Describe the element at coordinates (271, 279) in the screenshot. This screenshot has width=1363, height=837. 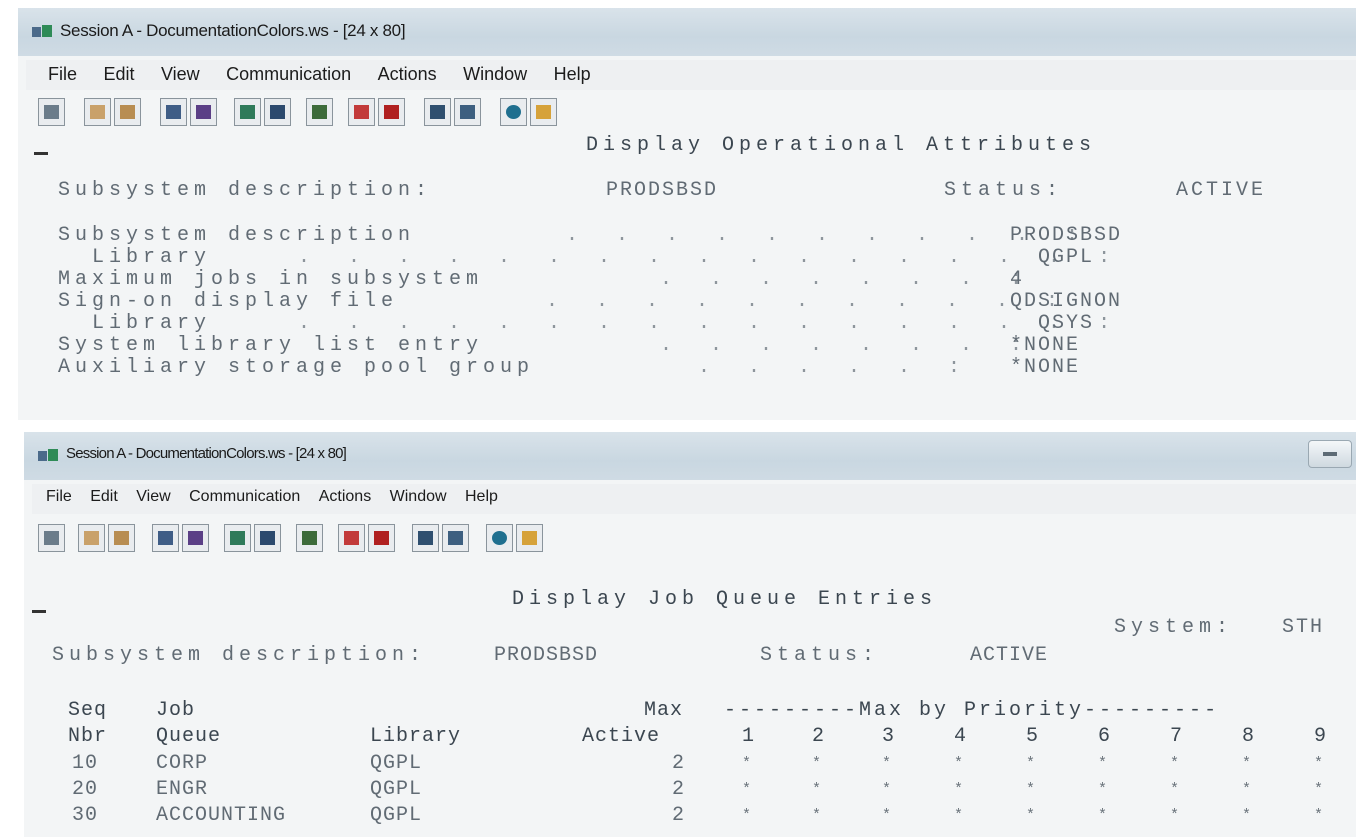
I see `attr-label: Maximum jobs in subsystem` at that location.